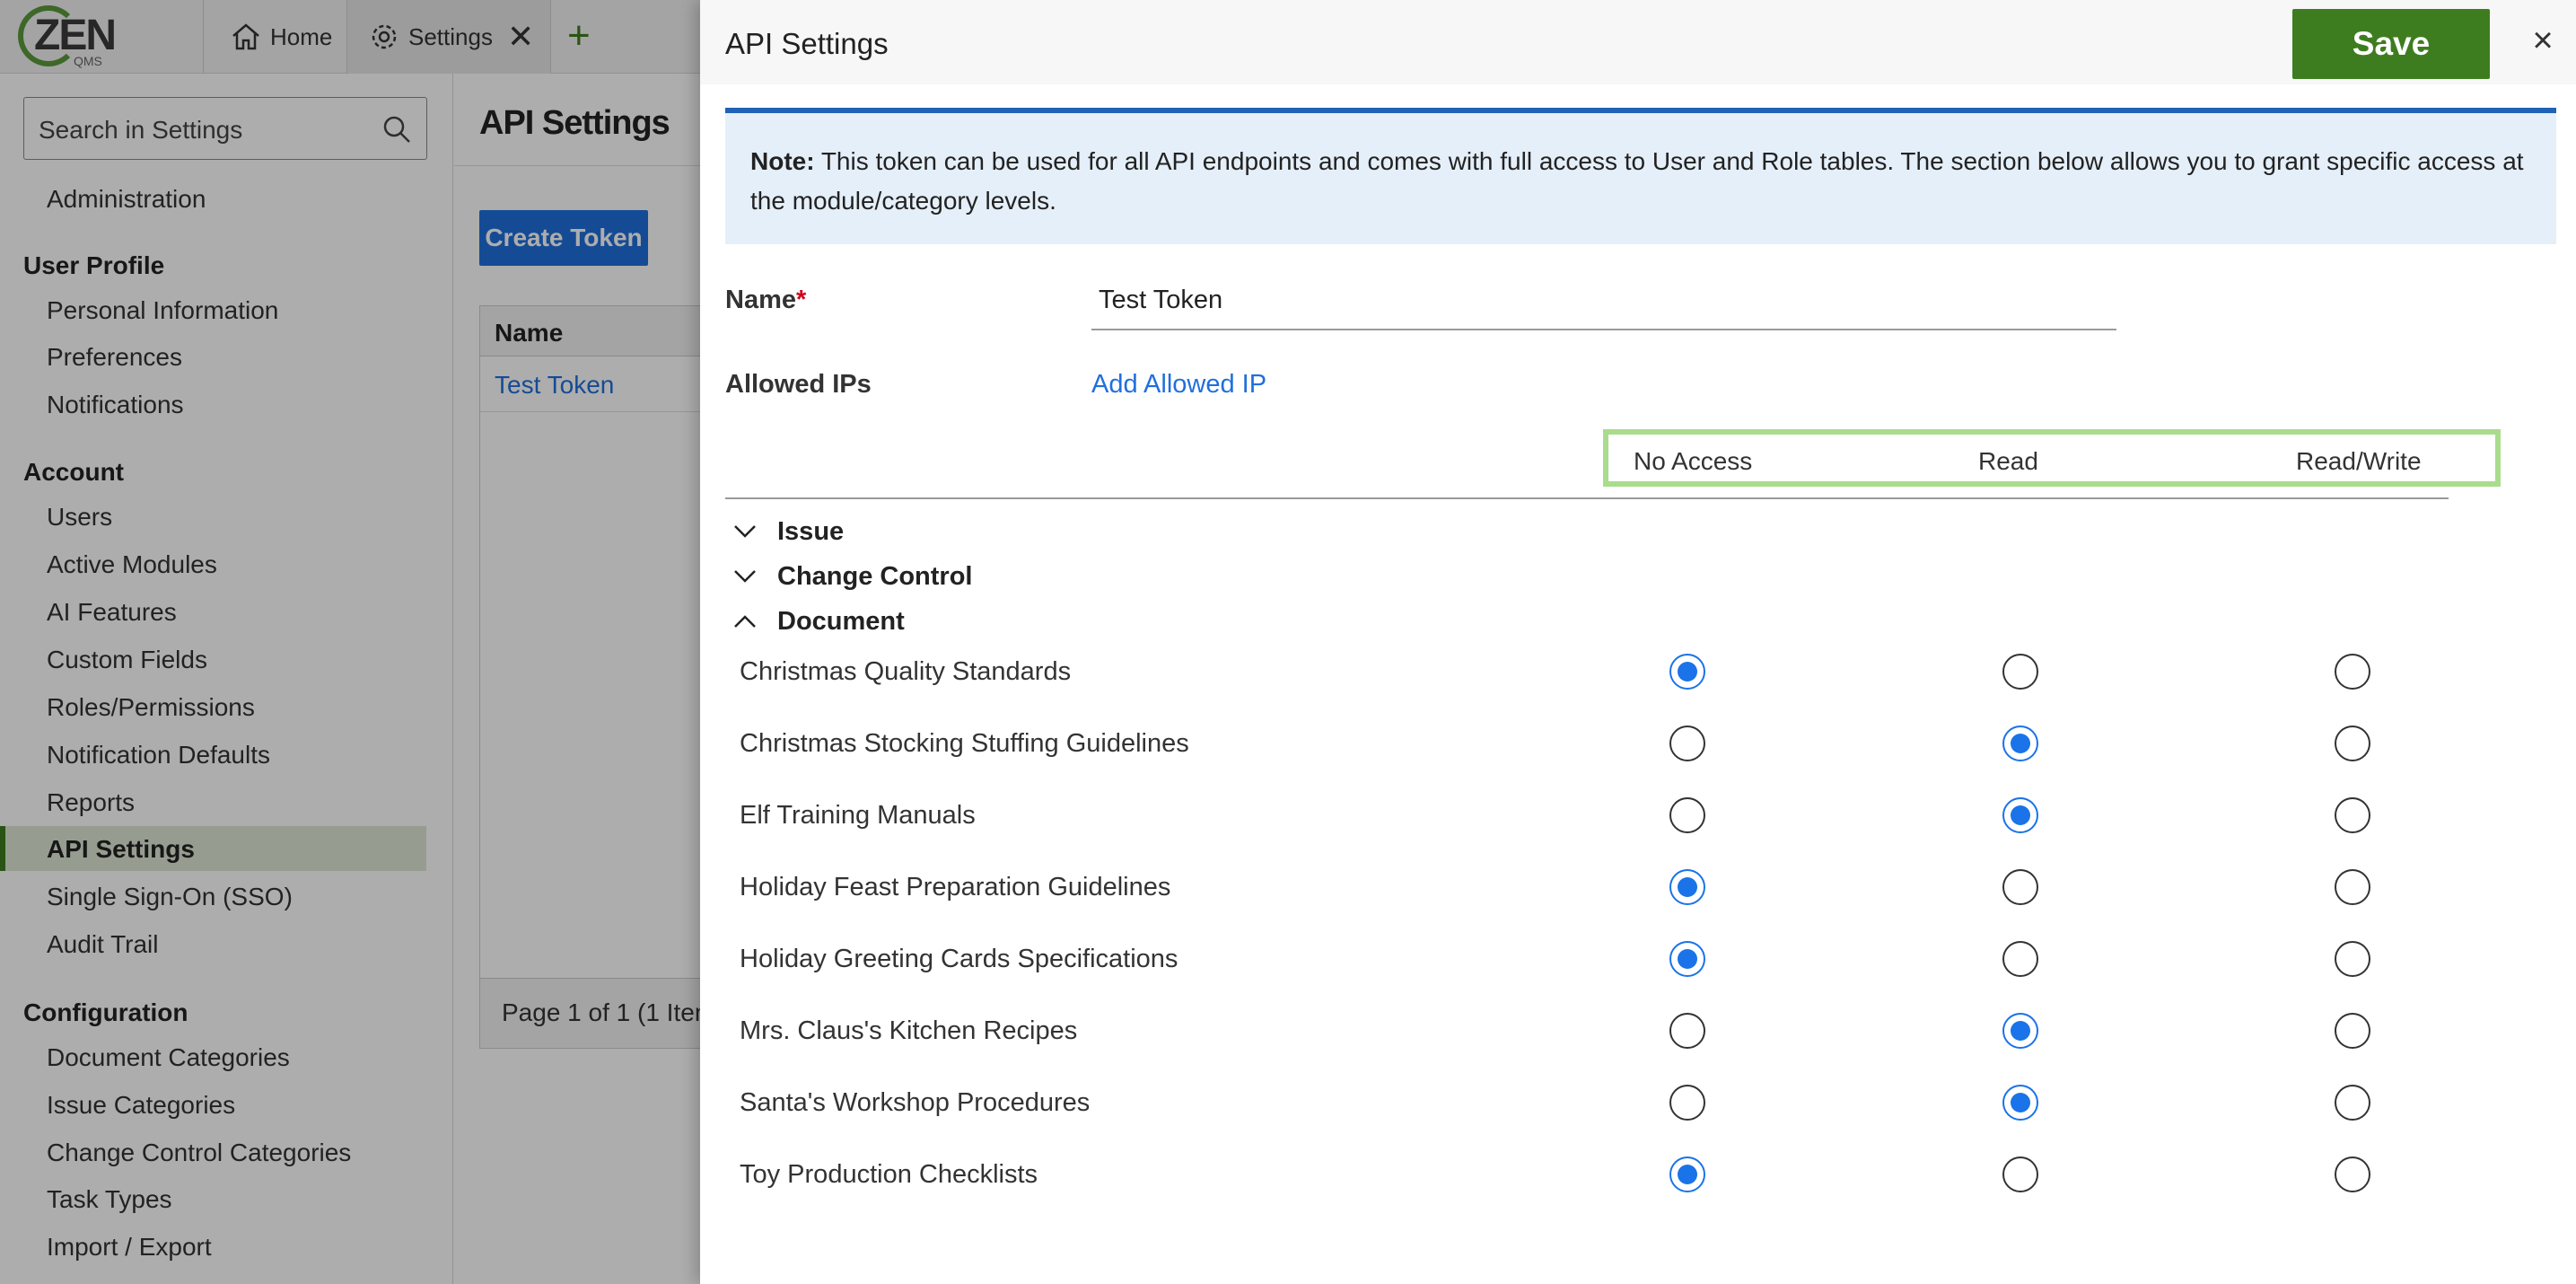  What do you see at coordinates (1161, 300) in the screenshot?
I see `name-field-value: Test Token` at bounding box center [1161, 300].